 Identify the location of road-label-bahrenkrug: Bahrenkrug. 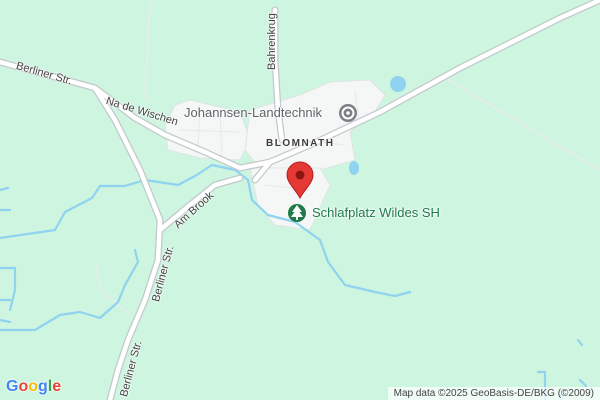
(272, 41).